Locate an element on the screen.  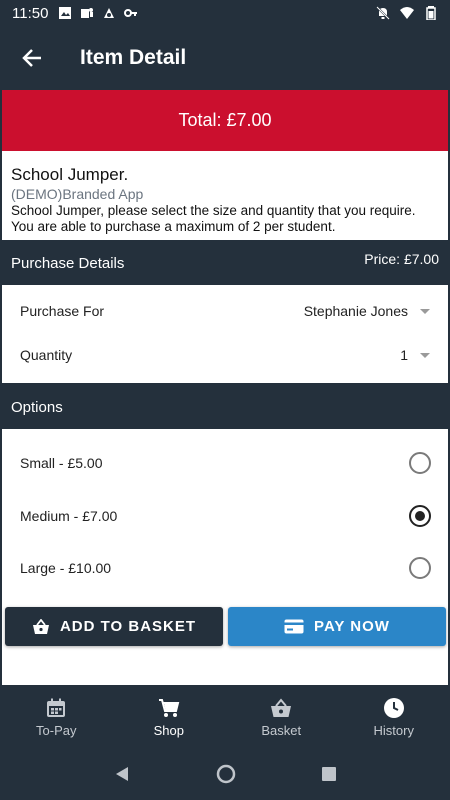
nav-shop: Shop is located at coordinates (169, 717).